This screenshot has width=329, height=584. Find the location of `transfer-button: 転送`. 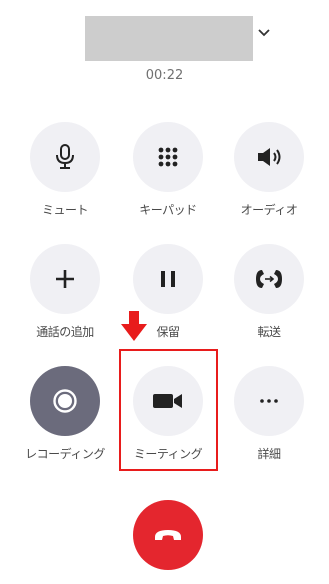

transfer-button: 転送 is located at coordinates (269, 299).